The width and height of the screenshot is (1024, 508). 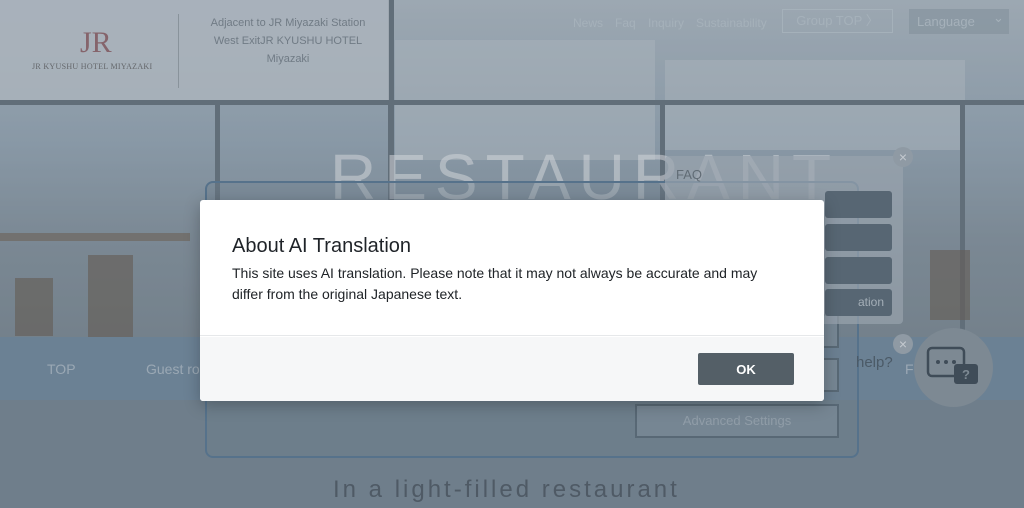 I want to click on ok-button: OK, so click(x=746, y=369).